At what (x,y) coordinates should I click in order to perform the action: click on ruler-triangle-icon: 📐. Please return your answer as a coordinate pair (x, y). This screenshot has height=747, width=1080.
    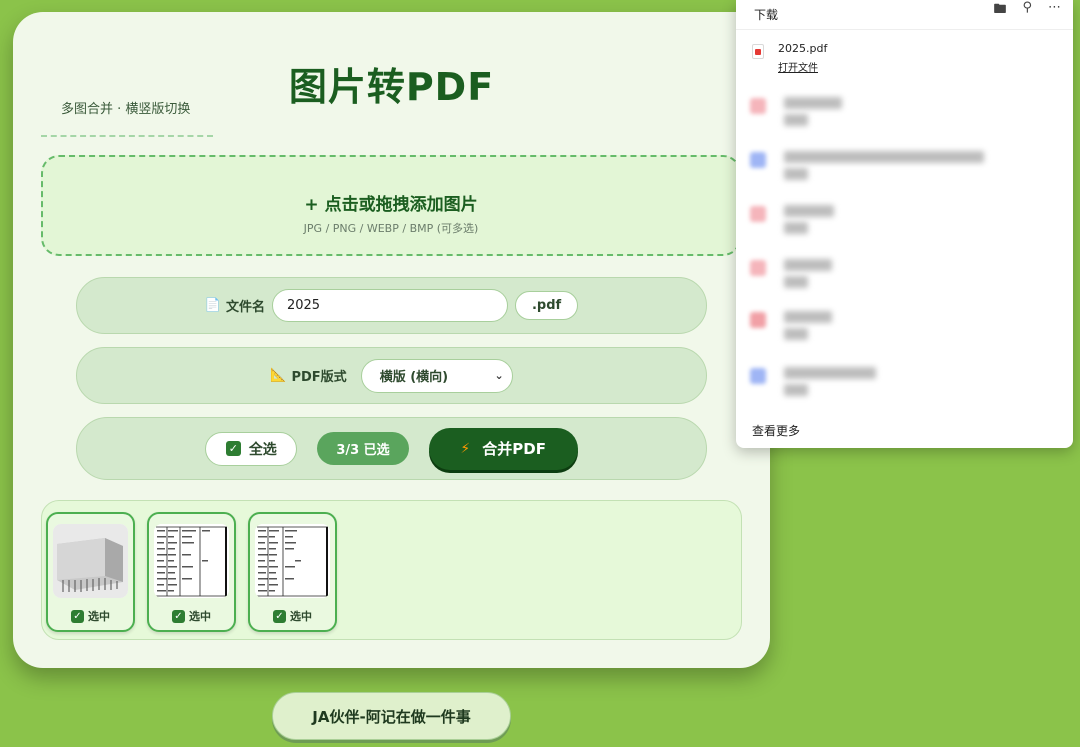
    Looking at the image, I should click on (278, 375).